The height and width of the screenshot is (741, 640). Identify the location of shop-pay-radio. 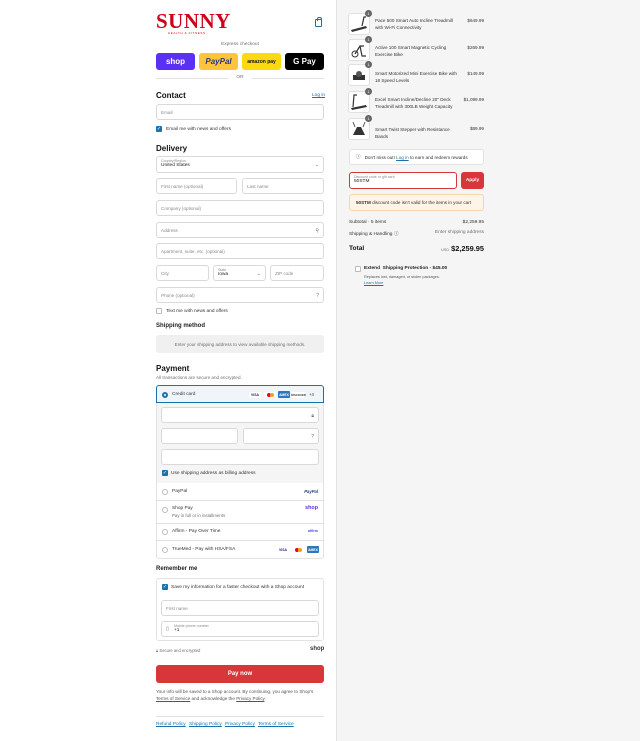
(165, 510).